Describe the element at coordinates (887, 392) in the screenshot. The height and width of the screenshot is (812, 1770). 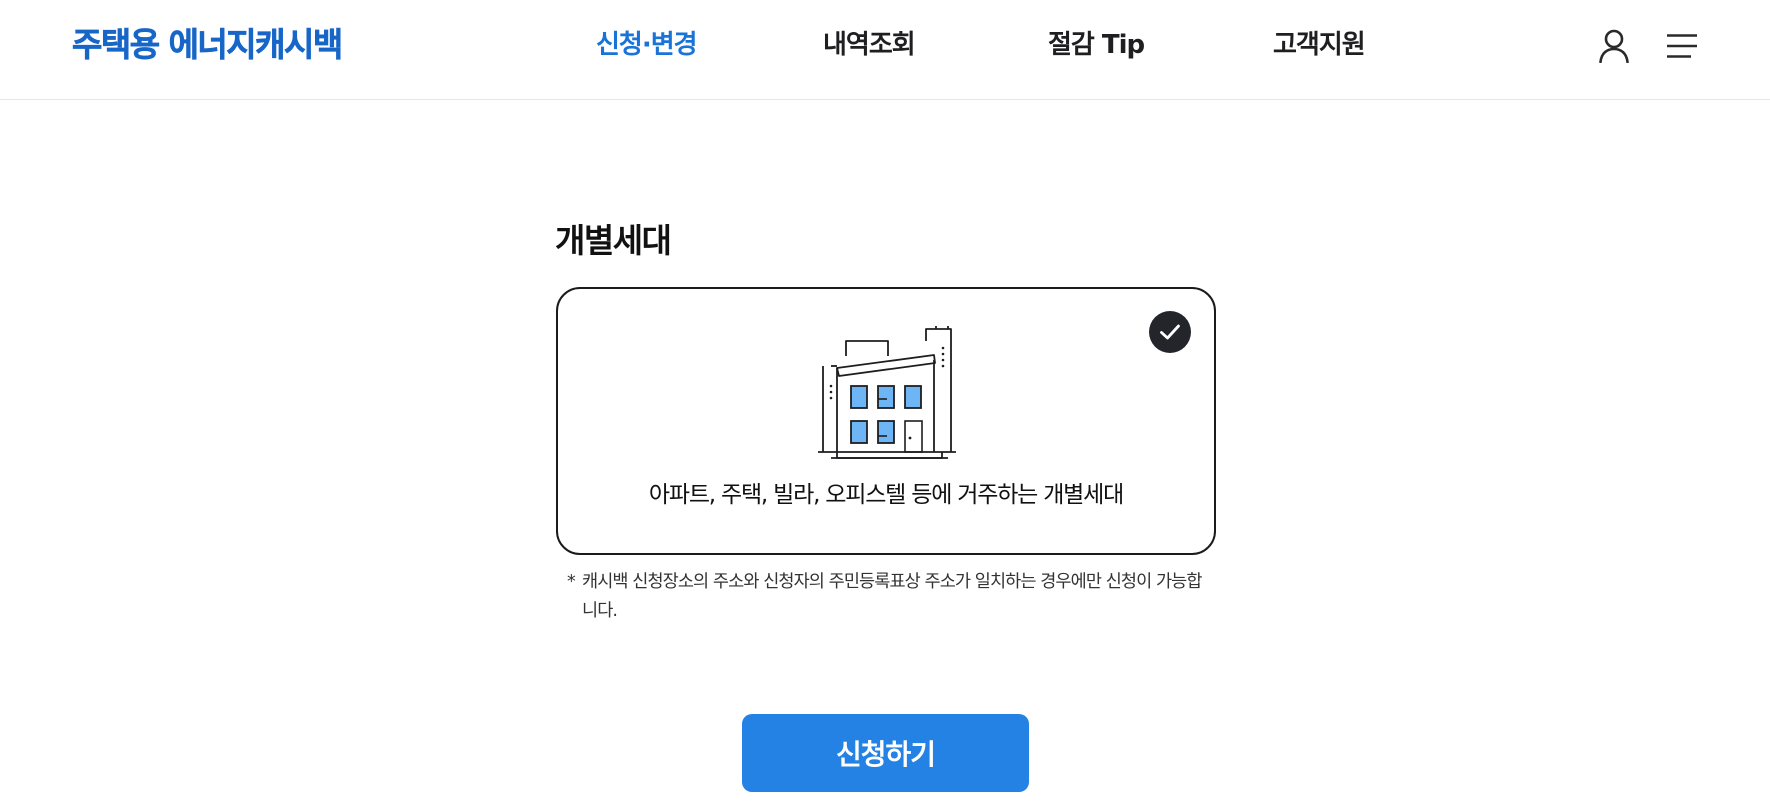
I see `building-icon` at that location.